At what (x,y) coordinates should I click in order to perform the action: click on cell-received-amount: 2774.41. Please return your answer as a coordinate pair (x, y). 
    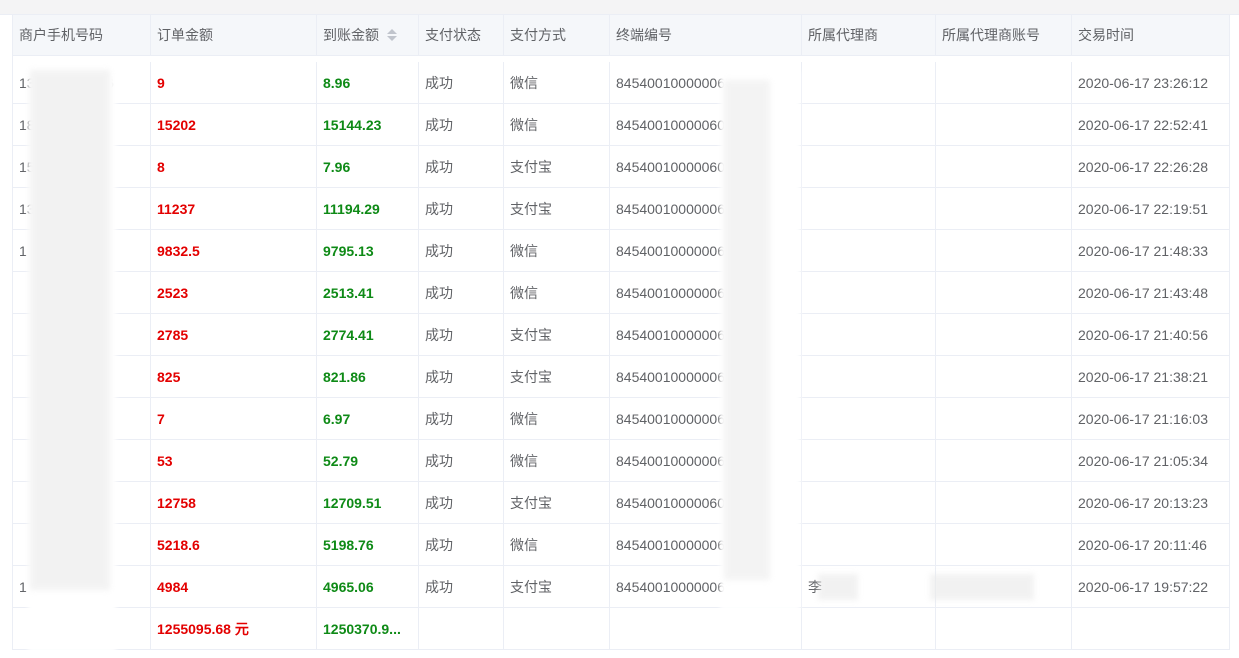
    Looking at the image, I should click on (368, 334).